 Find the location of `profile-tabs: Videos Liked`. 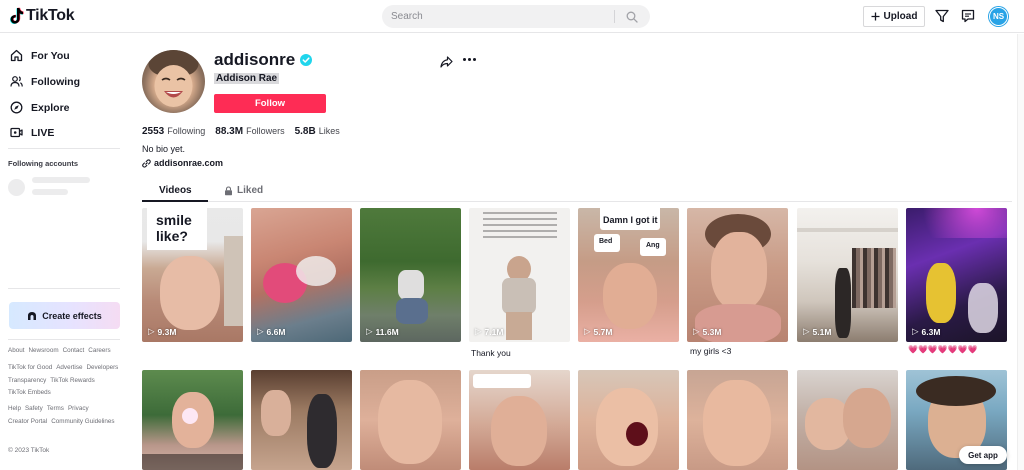

profile-tabs: Videos Liked is located at coordinates (577, 191).